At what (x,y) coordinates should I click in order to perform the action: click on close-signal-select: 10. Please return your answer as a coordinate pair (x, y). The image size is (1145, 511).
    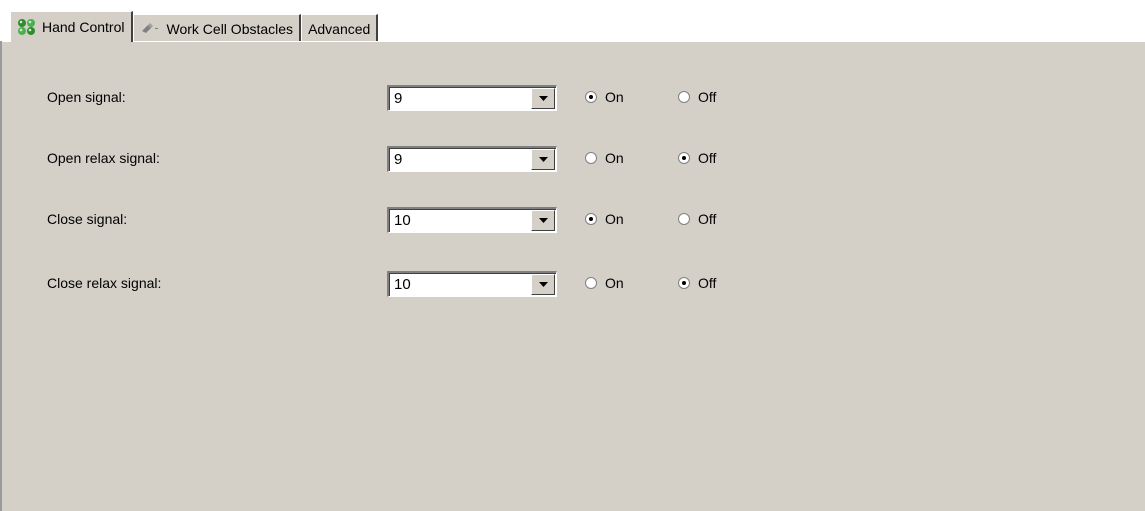
    Looking at the image, I should click on (472, 220).